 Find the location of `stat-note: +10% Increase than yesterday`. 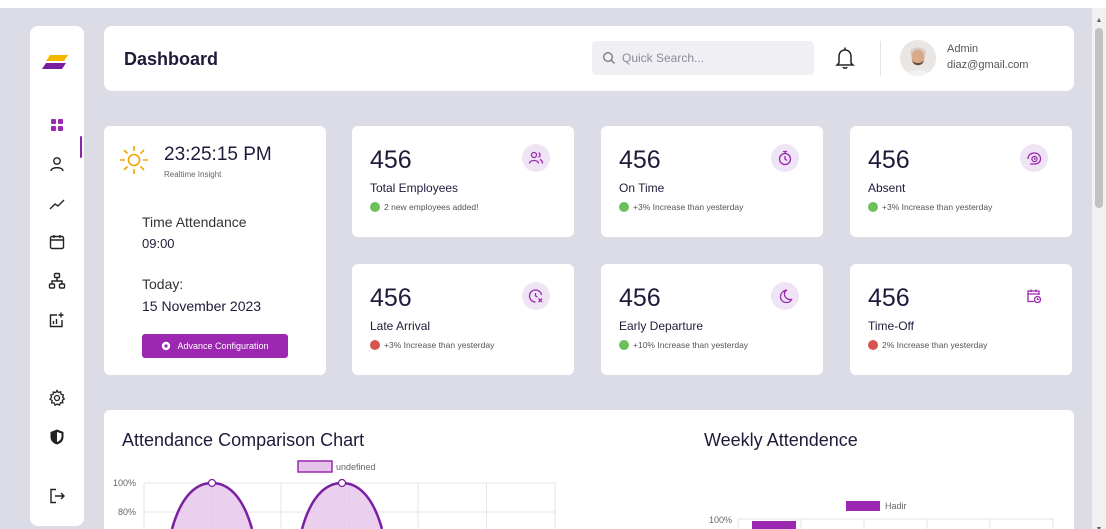

stat-note: +10% Increase than yesterday is located at coordinates (683, 345).